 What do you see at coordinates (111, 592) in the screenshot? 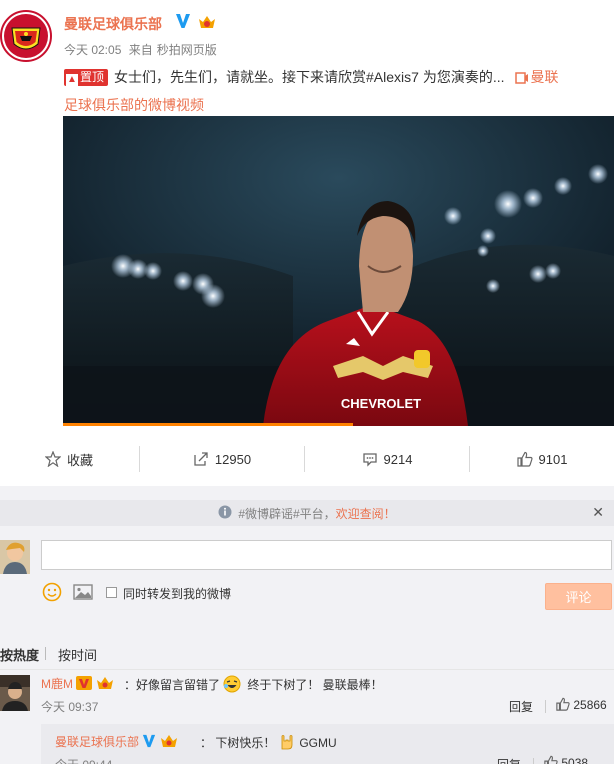
I see `repost-checkbox` at bounding box center [111, 592].